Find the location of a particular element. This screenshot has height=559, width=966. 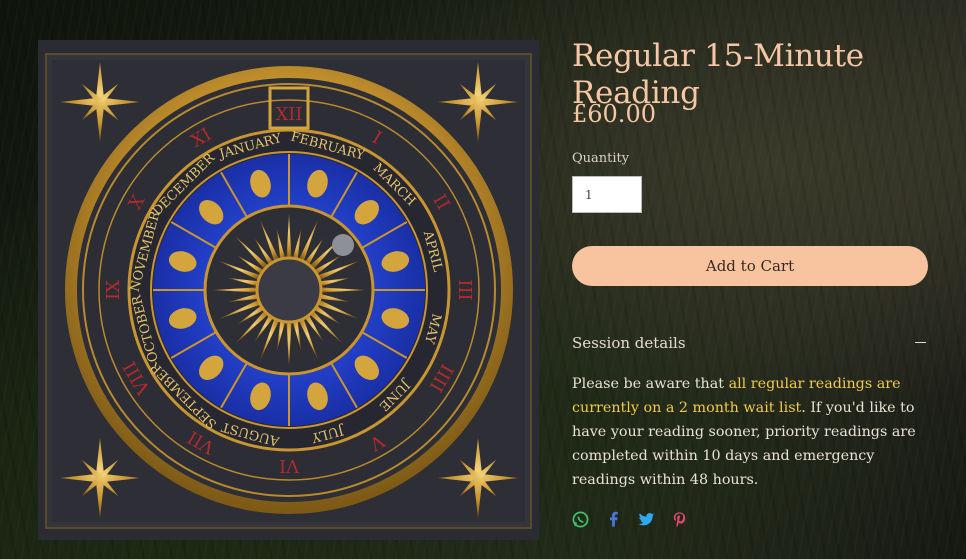

roman-numeral: III is located at coordinates (464, 289).